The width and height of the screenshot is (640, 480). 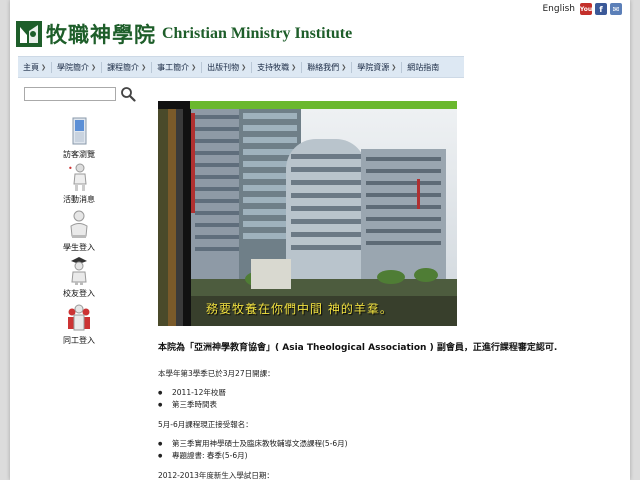 I want to click on sidebar-item-alumni-login: 校友登入, so click(x=79, y=277).